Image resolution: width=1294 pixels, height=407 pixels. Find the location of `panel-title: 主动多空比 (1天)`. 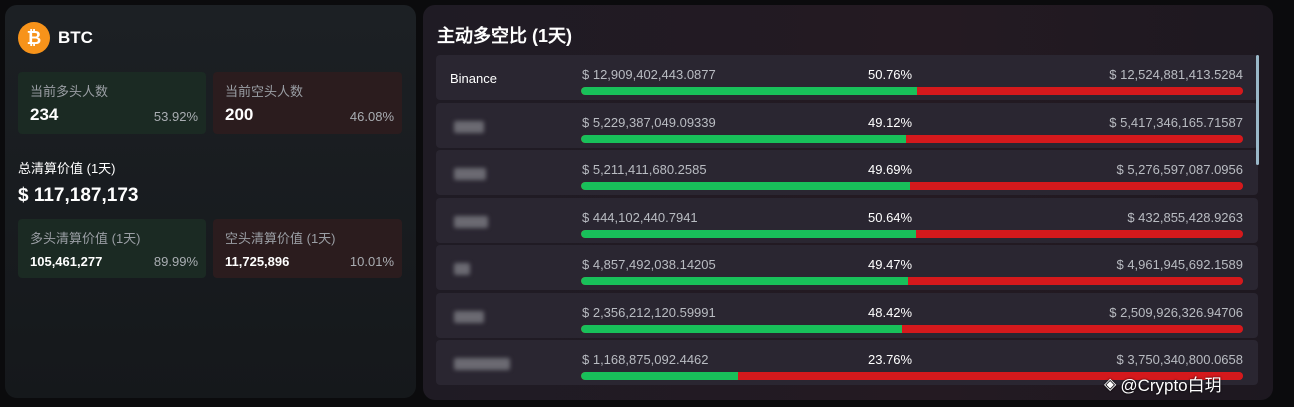

panel-title: 主动多空比 (1天) is located at coordinates (504, 36).